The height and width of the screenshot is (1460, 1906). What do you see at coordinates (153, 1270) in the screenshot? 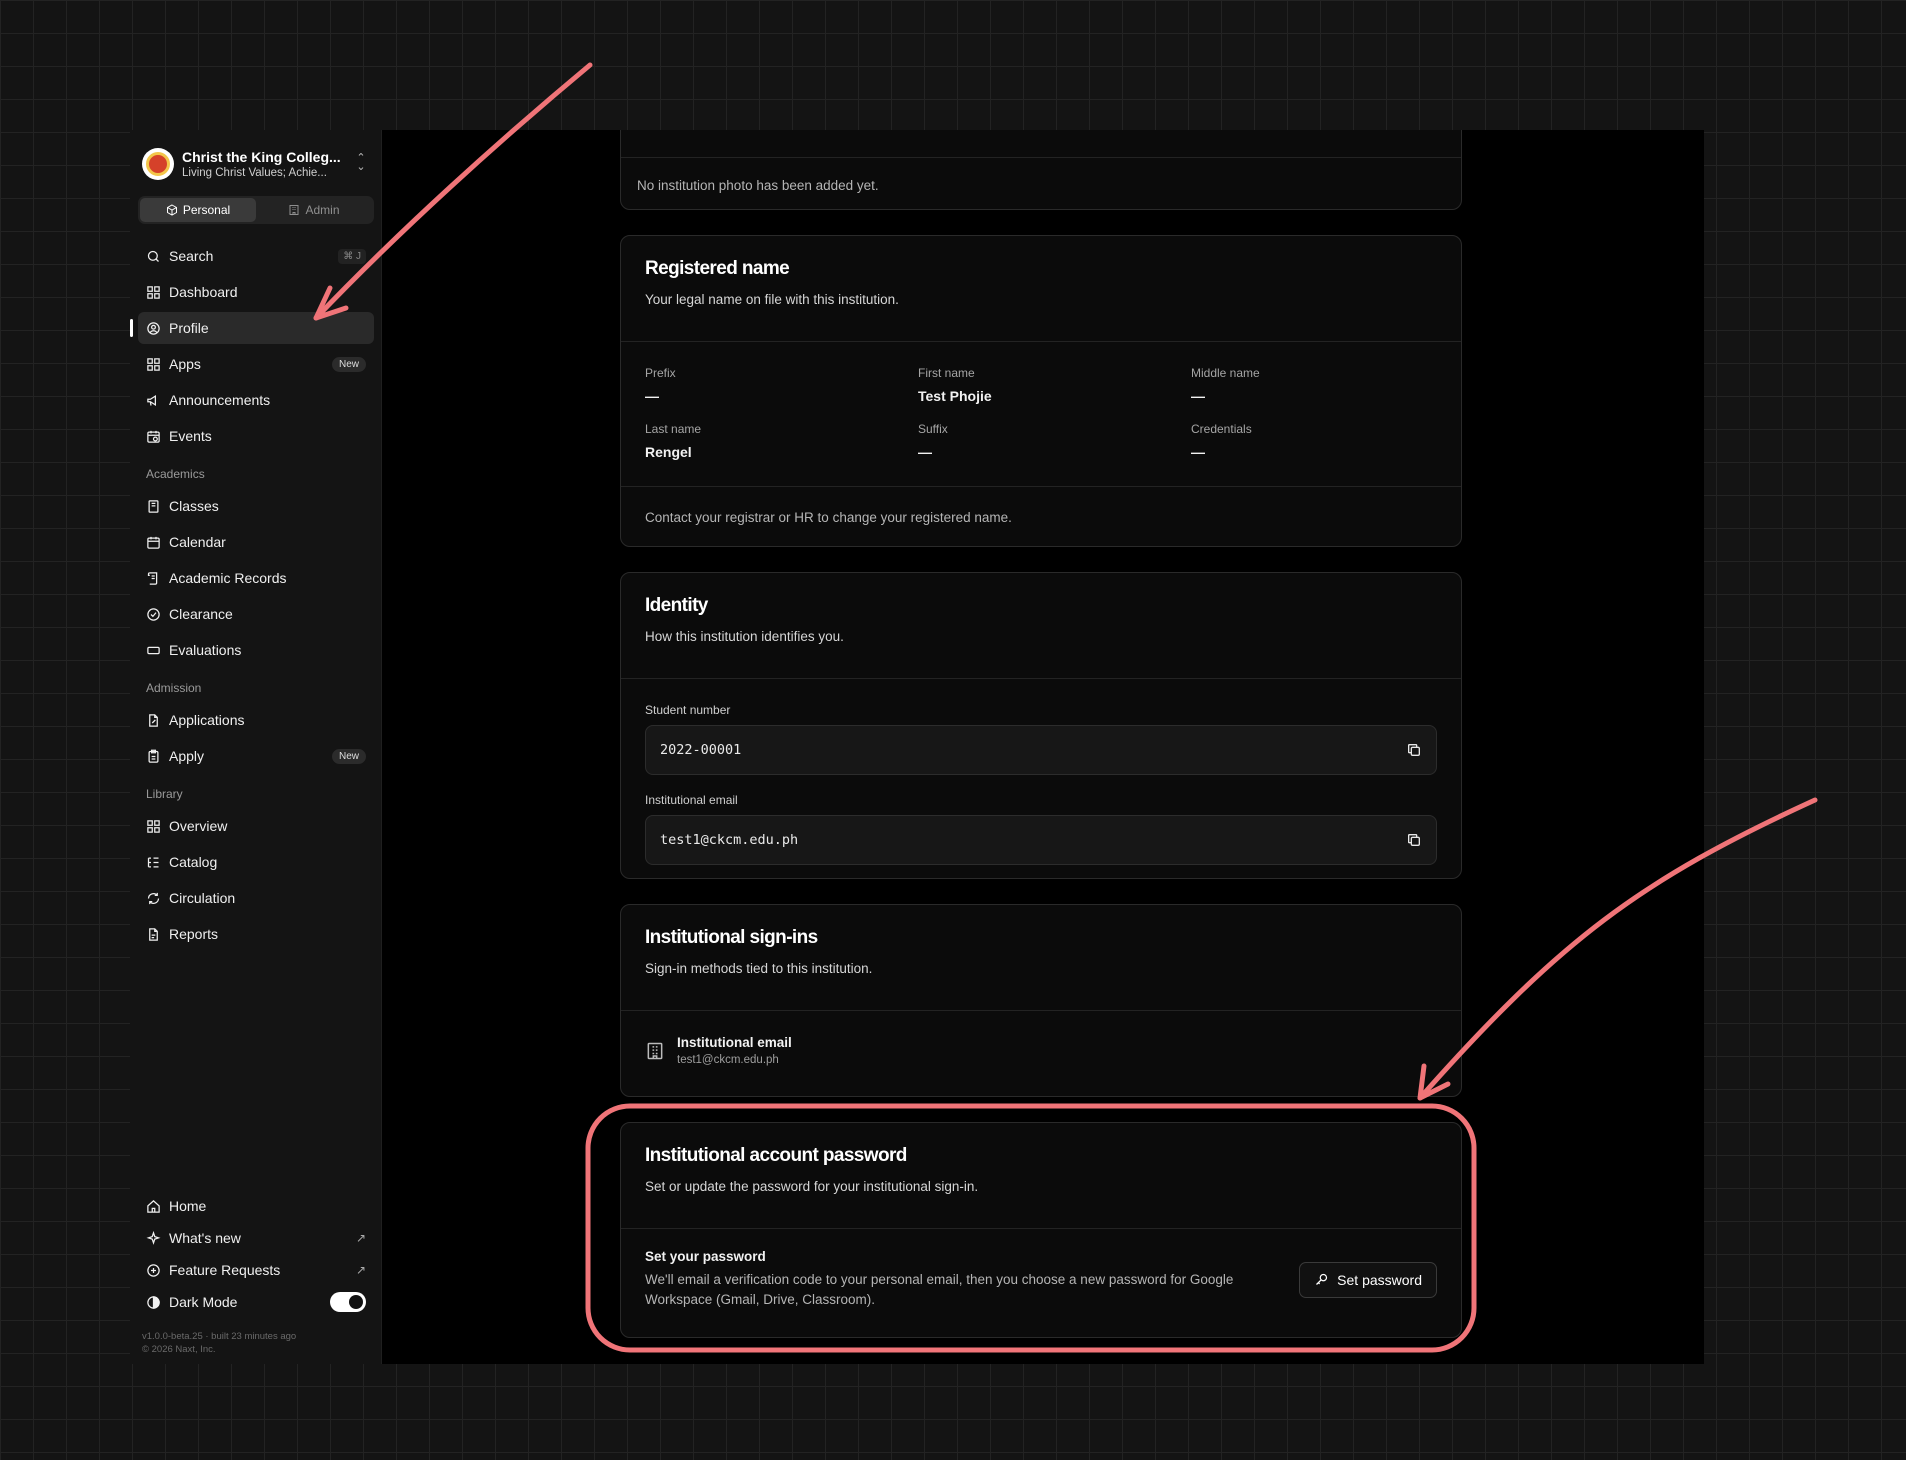
I see `plus-circle-icon` at bounding box center [153, 1270].